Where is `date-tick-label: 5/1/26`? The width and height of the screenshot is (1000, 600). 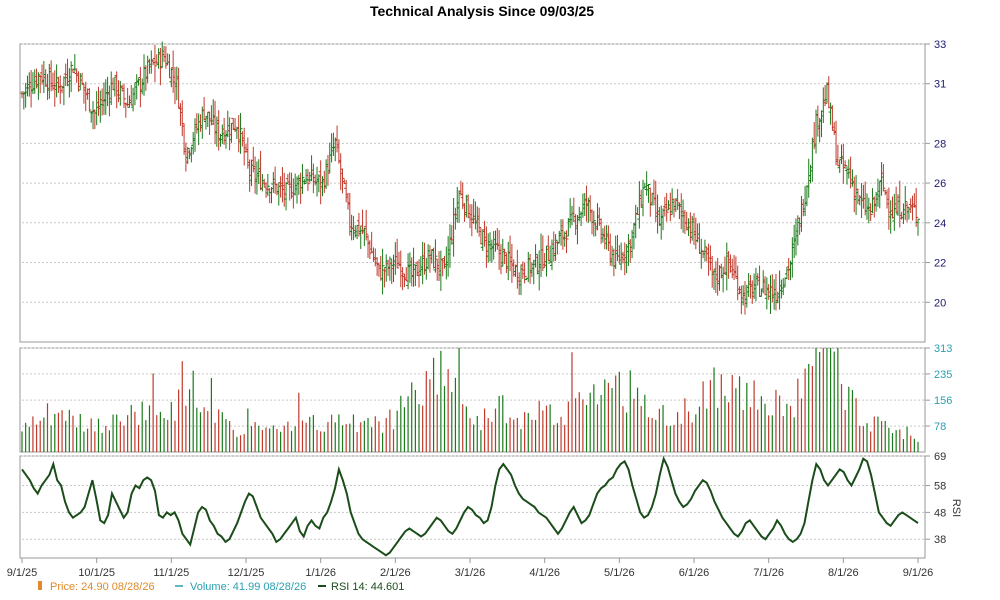 date-tick-label: 5/1/26 is located at coordinates (619, 573).